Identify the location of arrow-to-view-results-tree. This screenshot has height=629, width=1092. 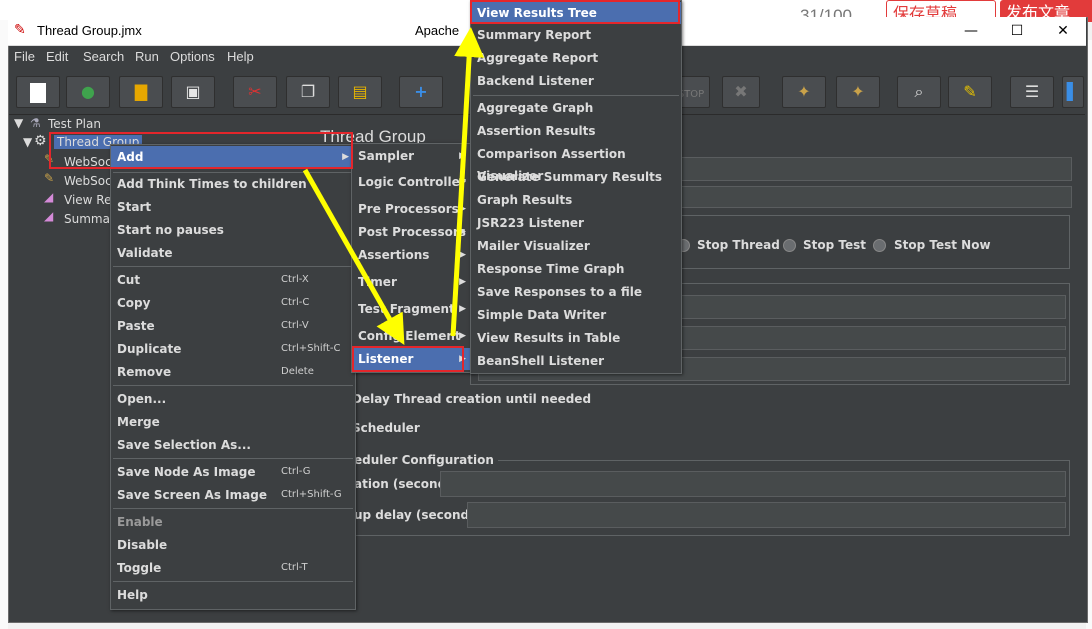
(467, 182).